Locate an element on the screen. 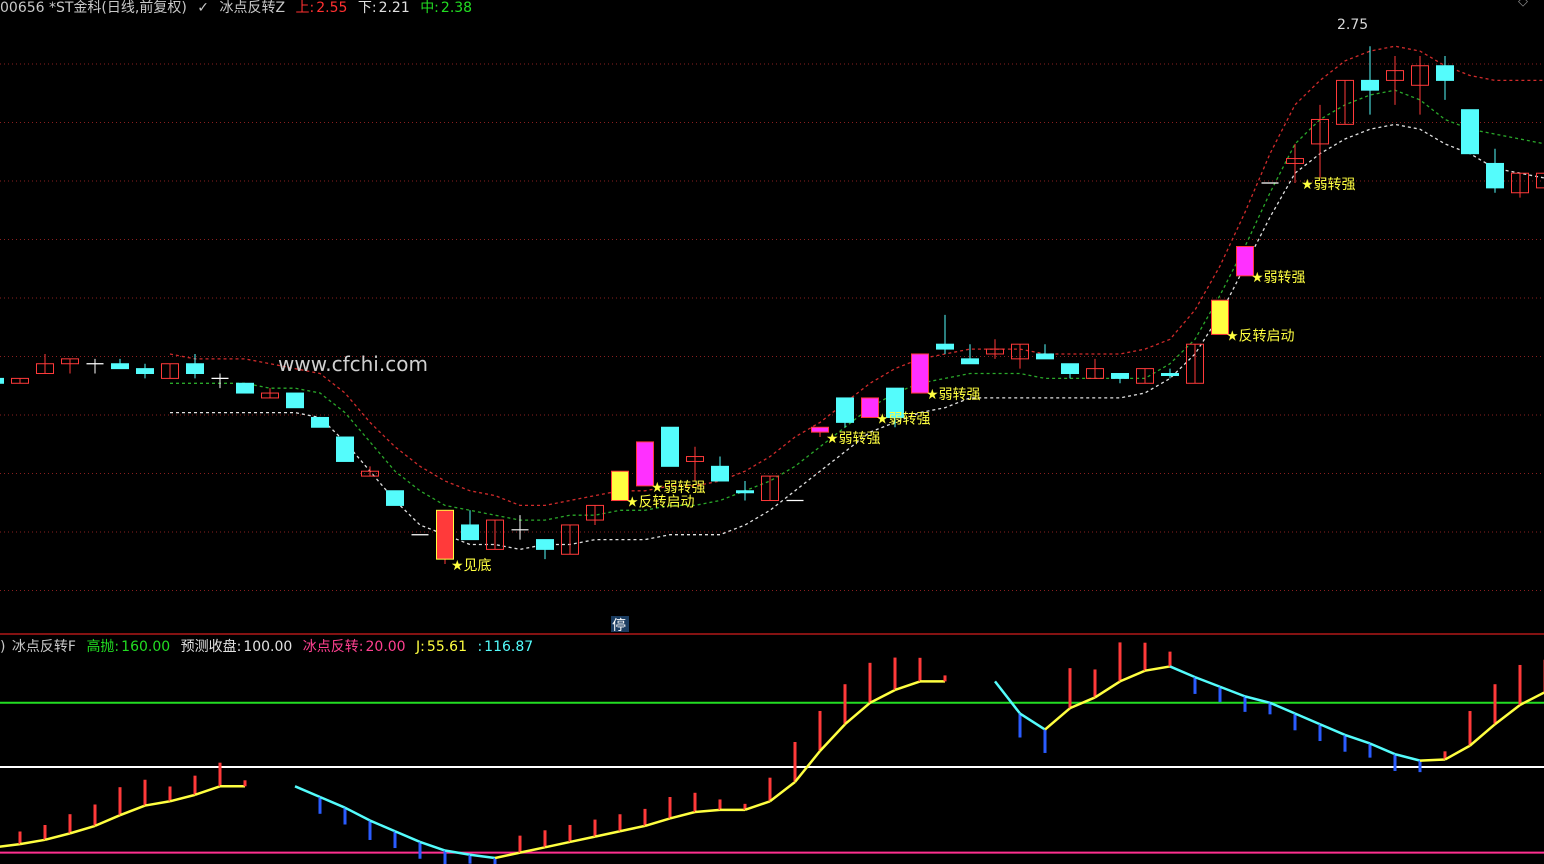  limit-badge: 停 is located at coordinates (619, 625).